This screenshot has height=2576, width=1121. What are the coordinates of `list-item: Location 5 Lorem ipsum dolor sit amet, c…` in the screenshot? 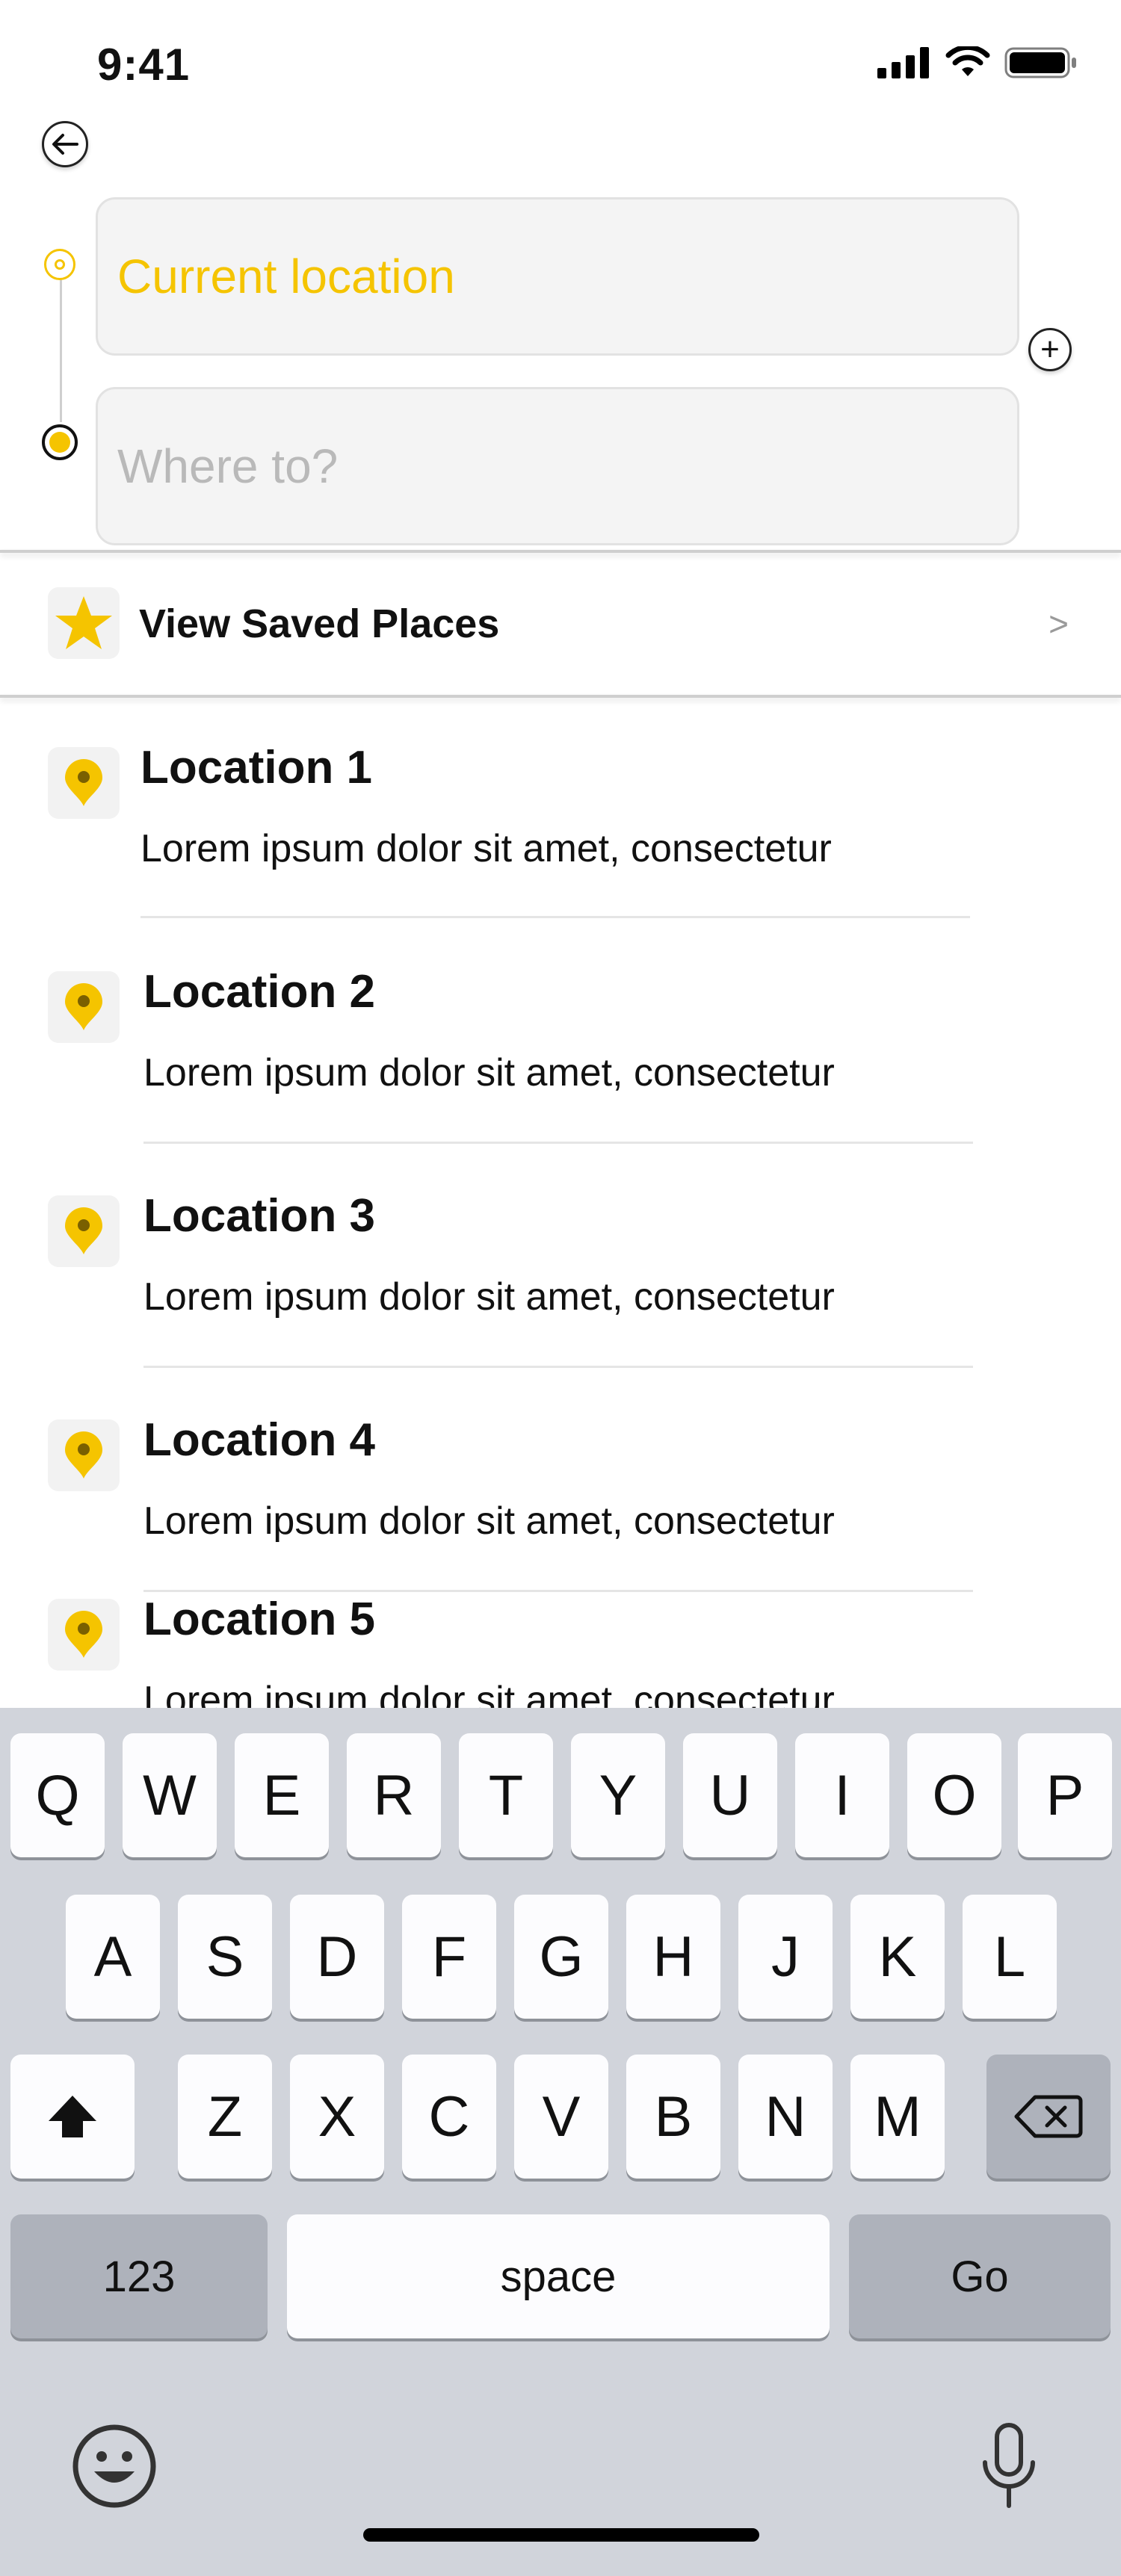 It's located at (560, 1638).